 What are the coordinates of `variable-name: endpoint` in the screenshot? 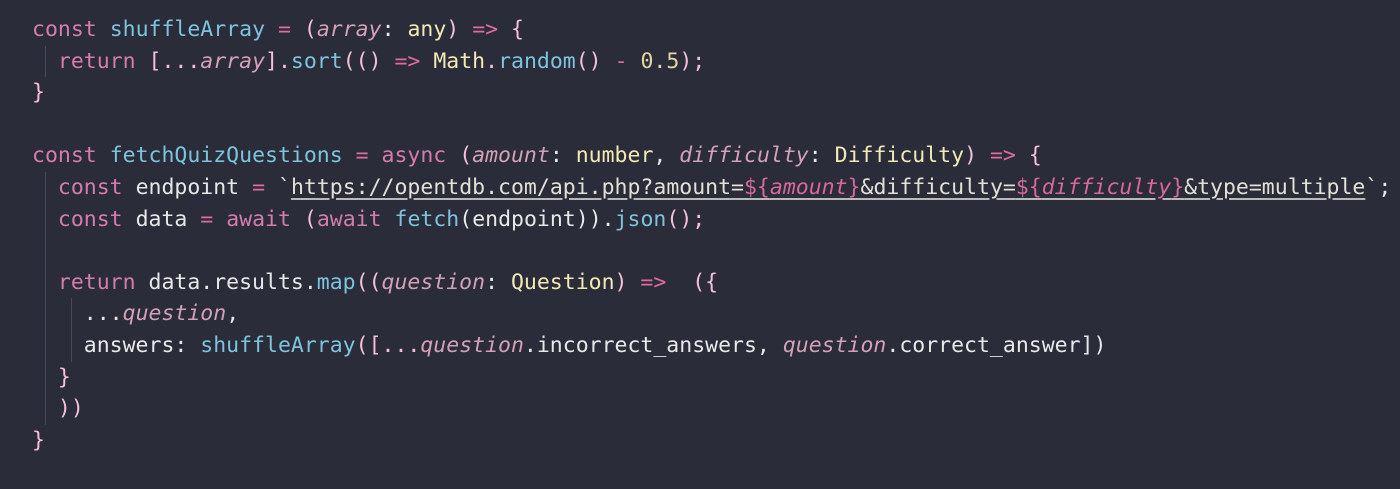 It's located at (187, 187).